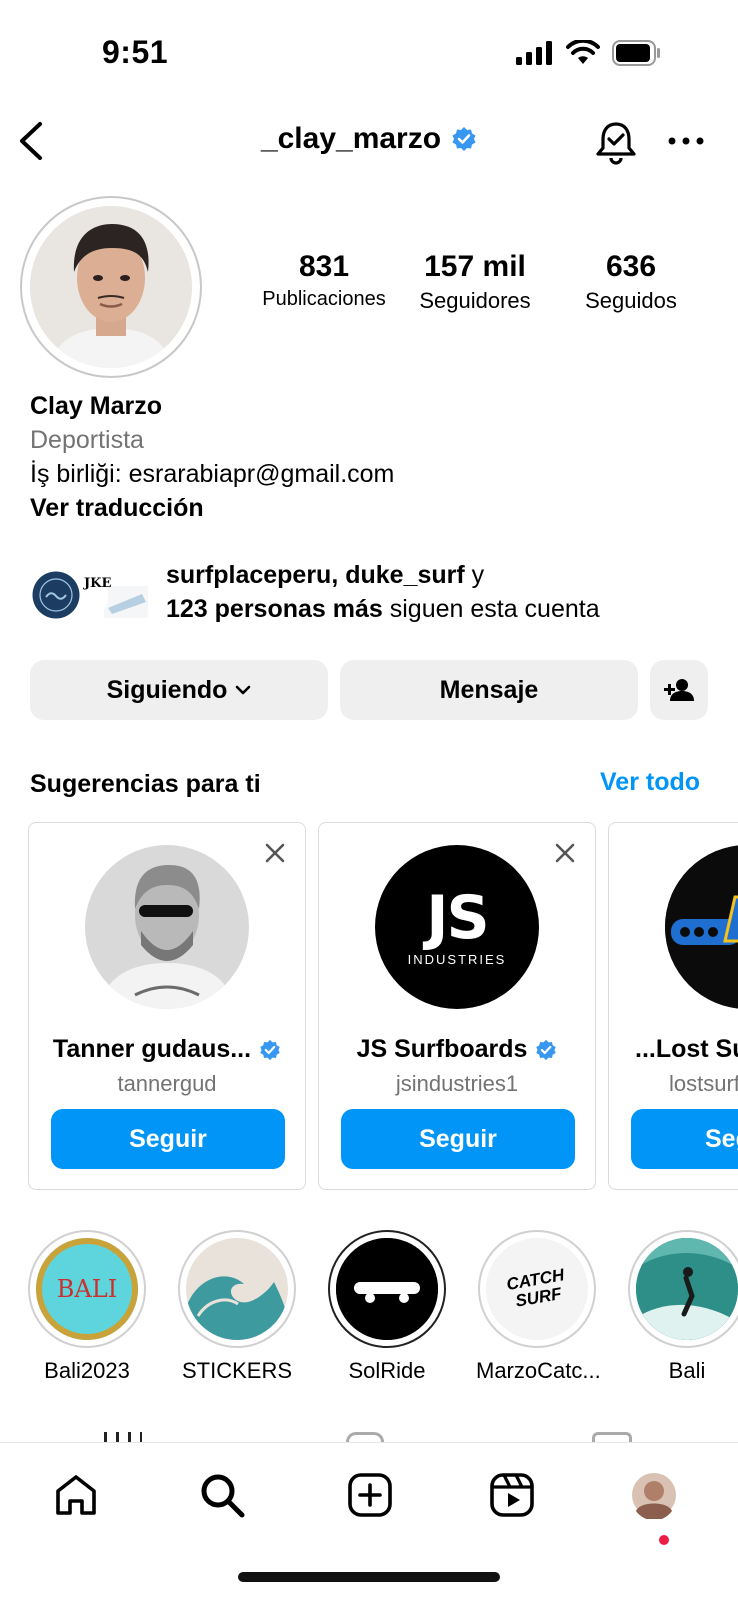 The height and width of the screenshot is (1601, 738). I want to click on suggestion-handle: lostsurfboards, so click(703, 1083).